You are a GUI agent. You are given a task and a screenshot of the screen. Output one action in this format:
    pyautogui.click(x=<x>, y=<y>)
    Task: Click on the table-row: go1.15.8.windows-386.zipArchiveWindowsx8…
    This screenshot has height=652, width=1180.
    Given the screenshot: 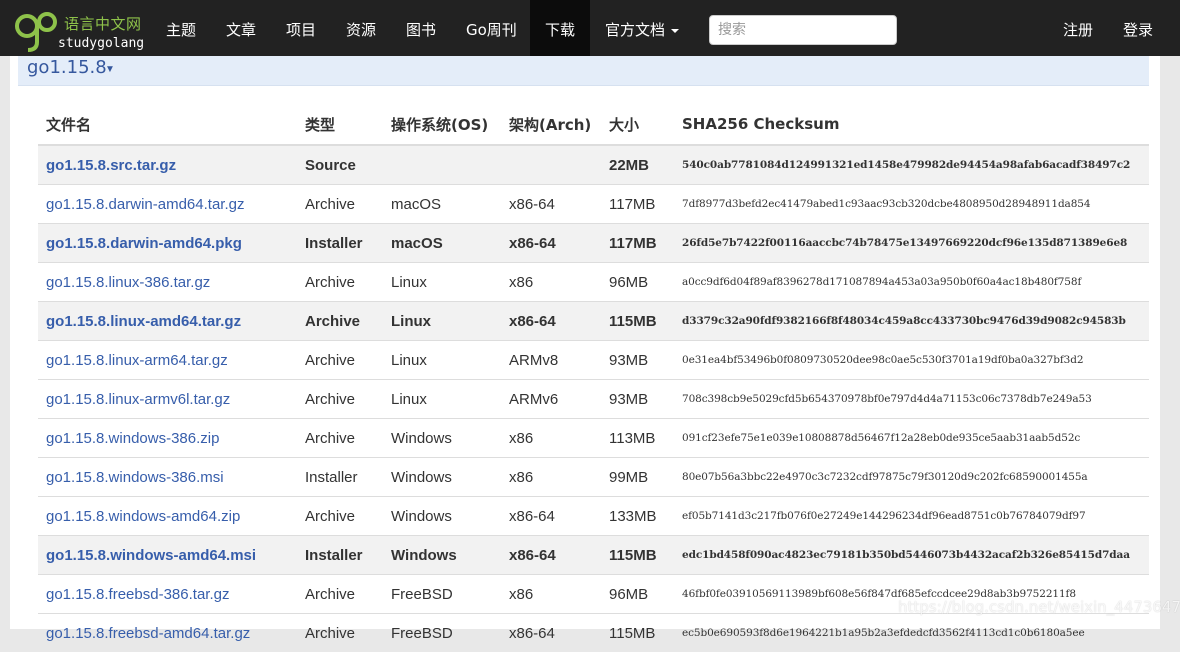 What is the action you would take?
    pyautogui.click(x=593, y=438)
    